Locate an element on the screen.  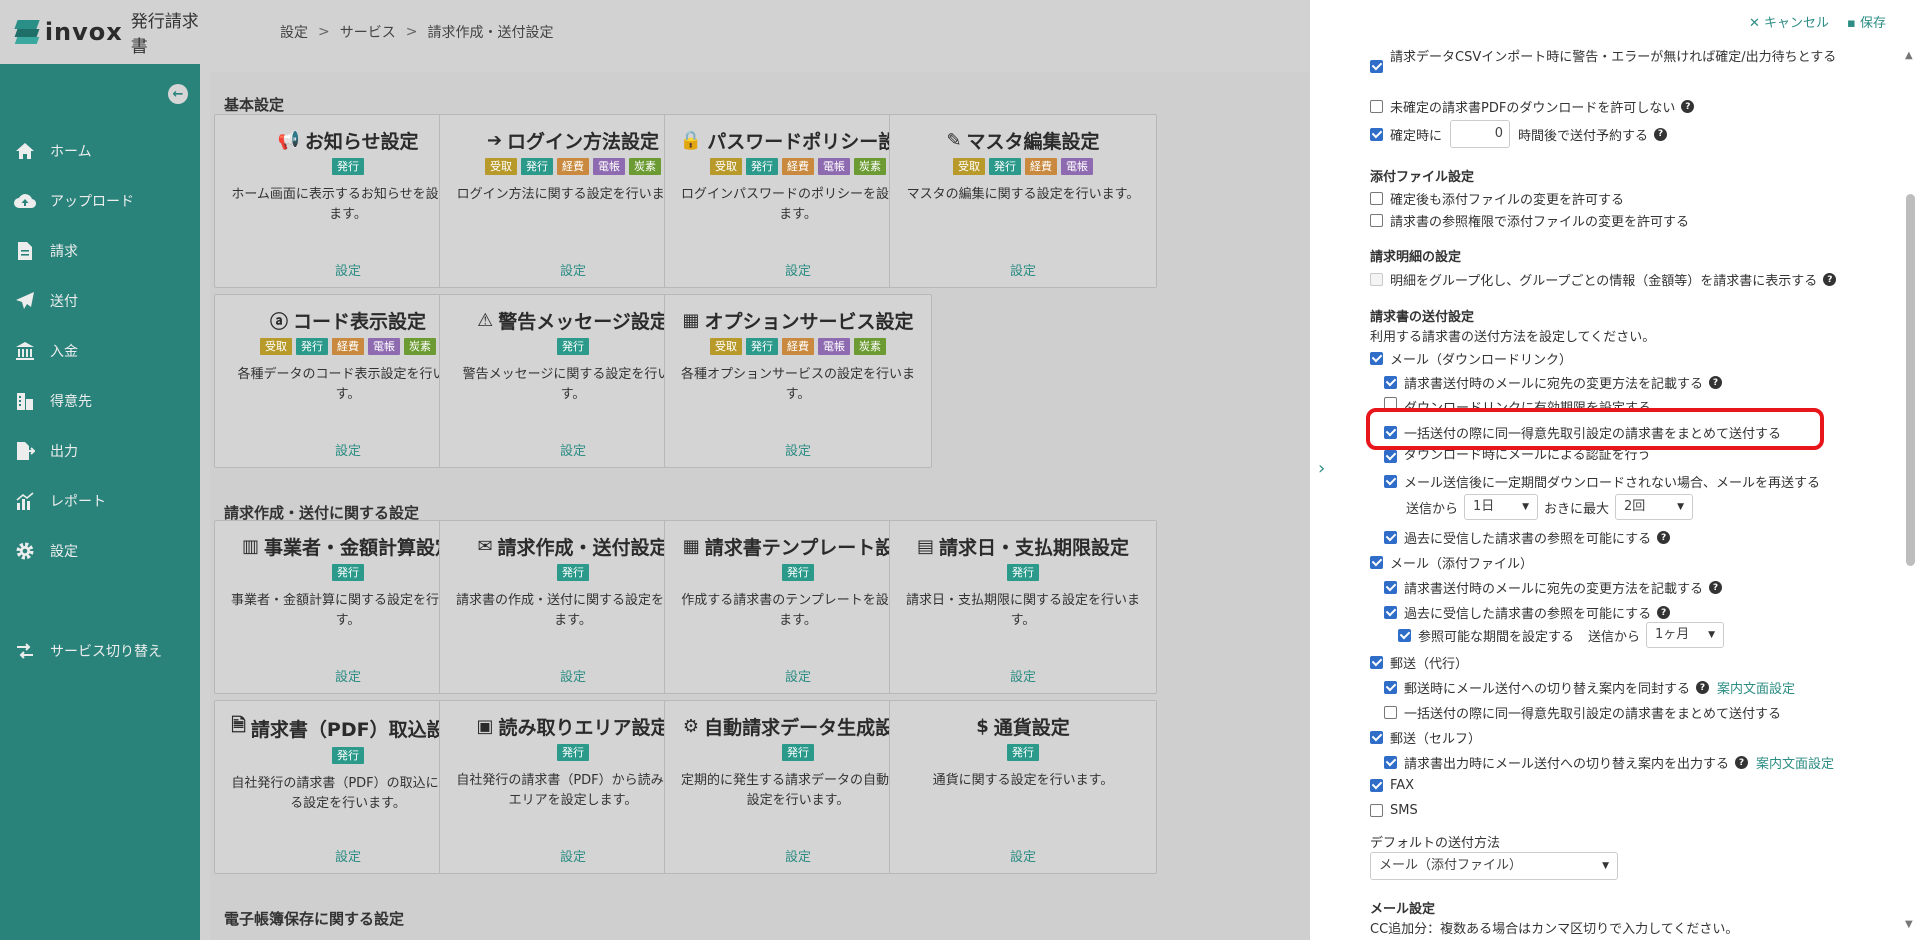
mail-dl-option: メール（ダウンロードリンク） is located at coordinates (1471, 358).